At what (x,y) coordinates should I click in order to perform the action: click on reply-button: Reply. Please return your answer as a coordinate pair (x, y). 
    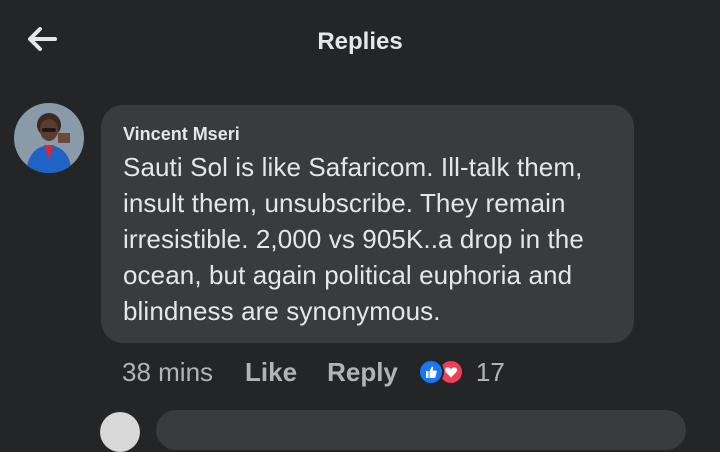
    Looking at the image, I should click on (362, 372).